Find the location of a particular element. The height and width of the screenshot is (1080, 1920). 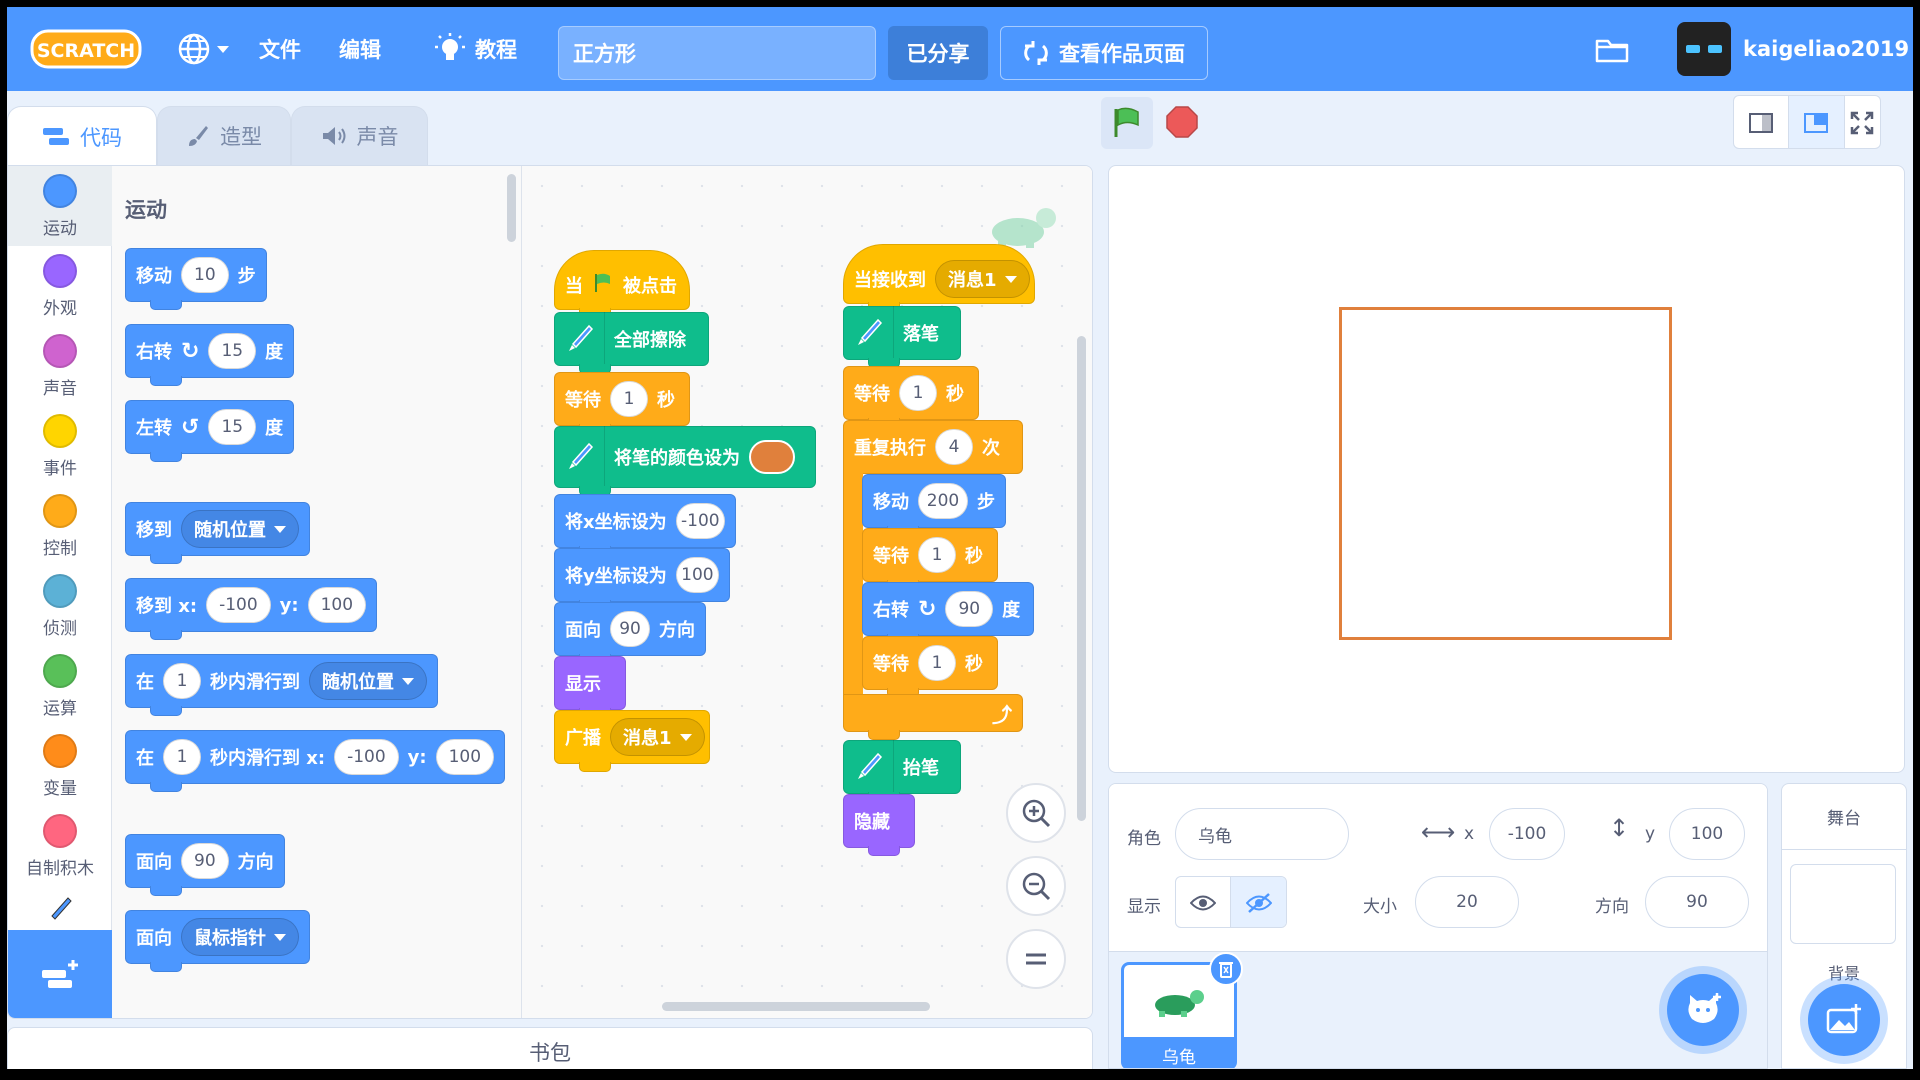

hide-sprite-button is located at coordinates (1258, 902).